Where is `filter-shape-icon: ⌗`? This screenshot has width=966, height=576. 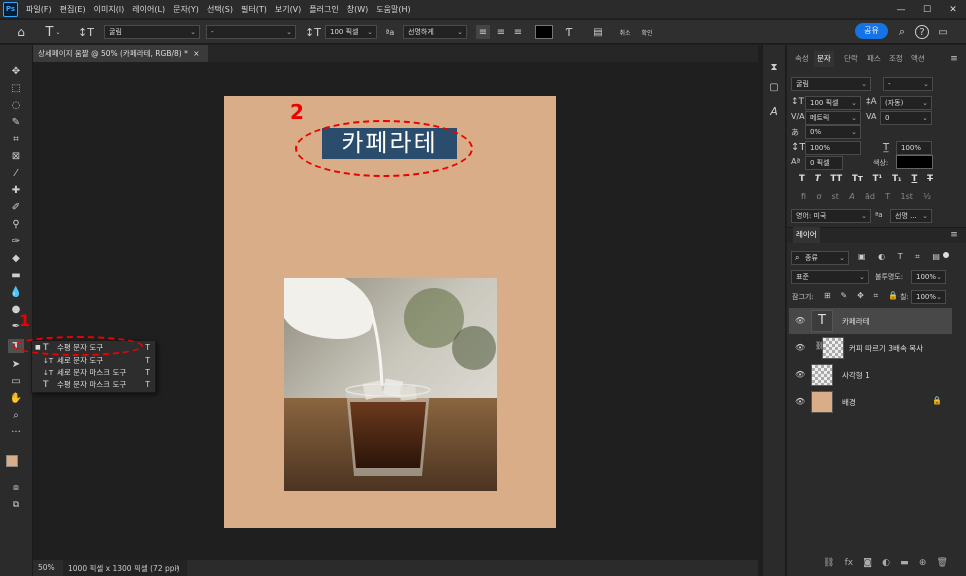
filter-shape-icon: ⌗ is located at coordinates (917, 258).